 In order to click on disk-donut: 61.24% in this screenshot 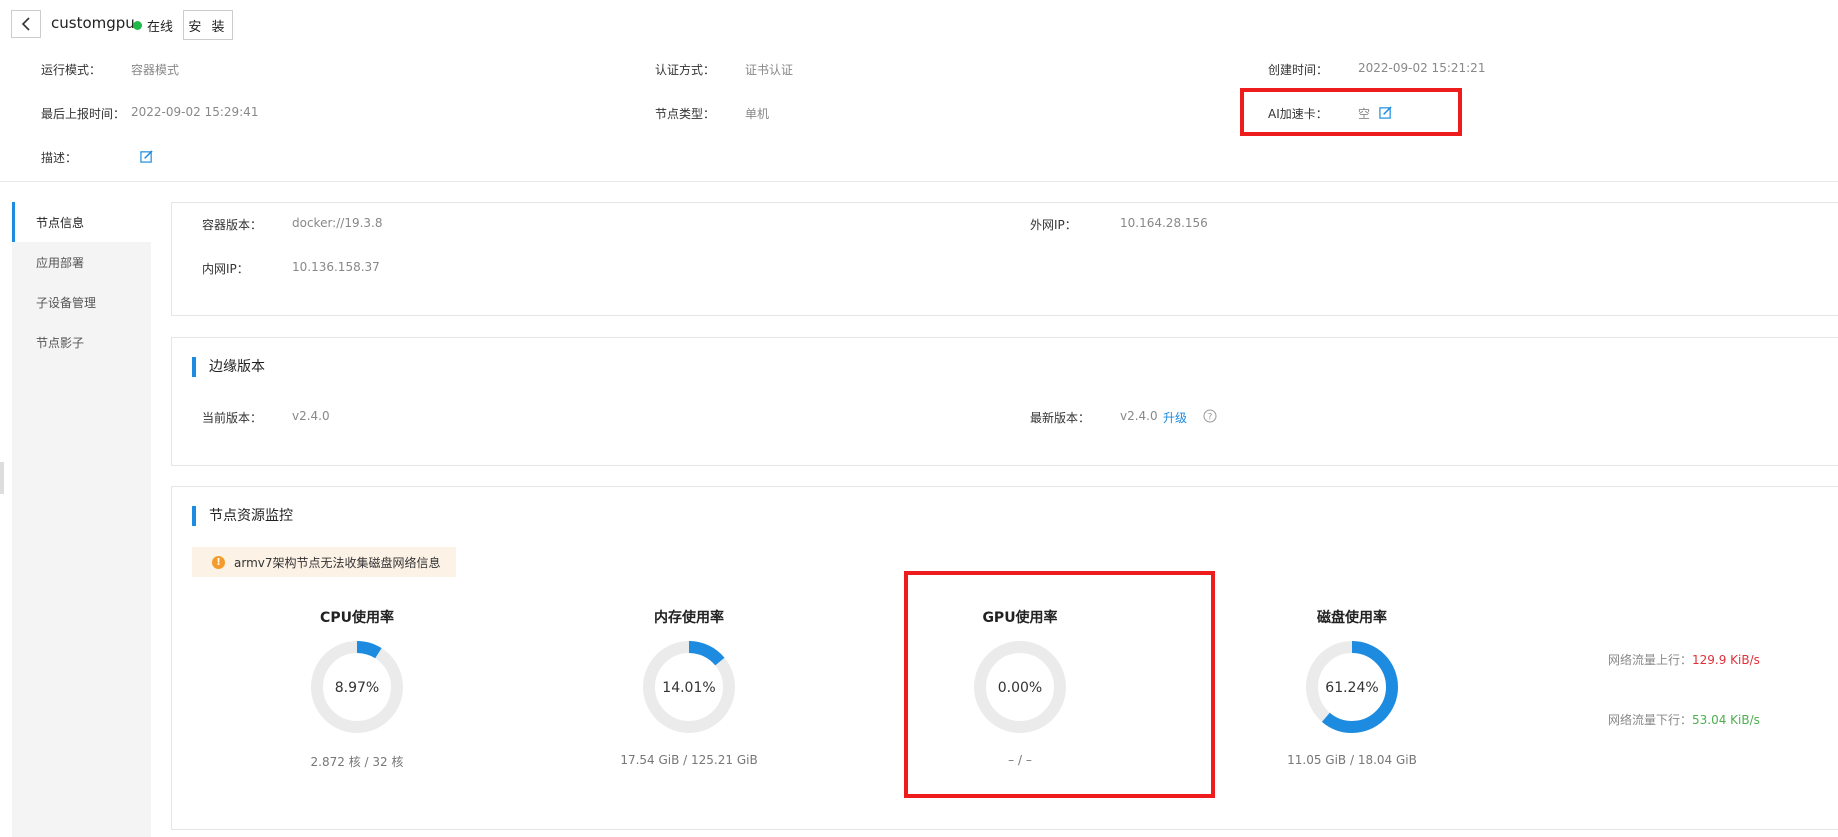, I will do `click(1352, 687)`.